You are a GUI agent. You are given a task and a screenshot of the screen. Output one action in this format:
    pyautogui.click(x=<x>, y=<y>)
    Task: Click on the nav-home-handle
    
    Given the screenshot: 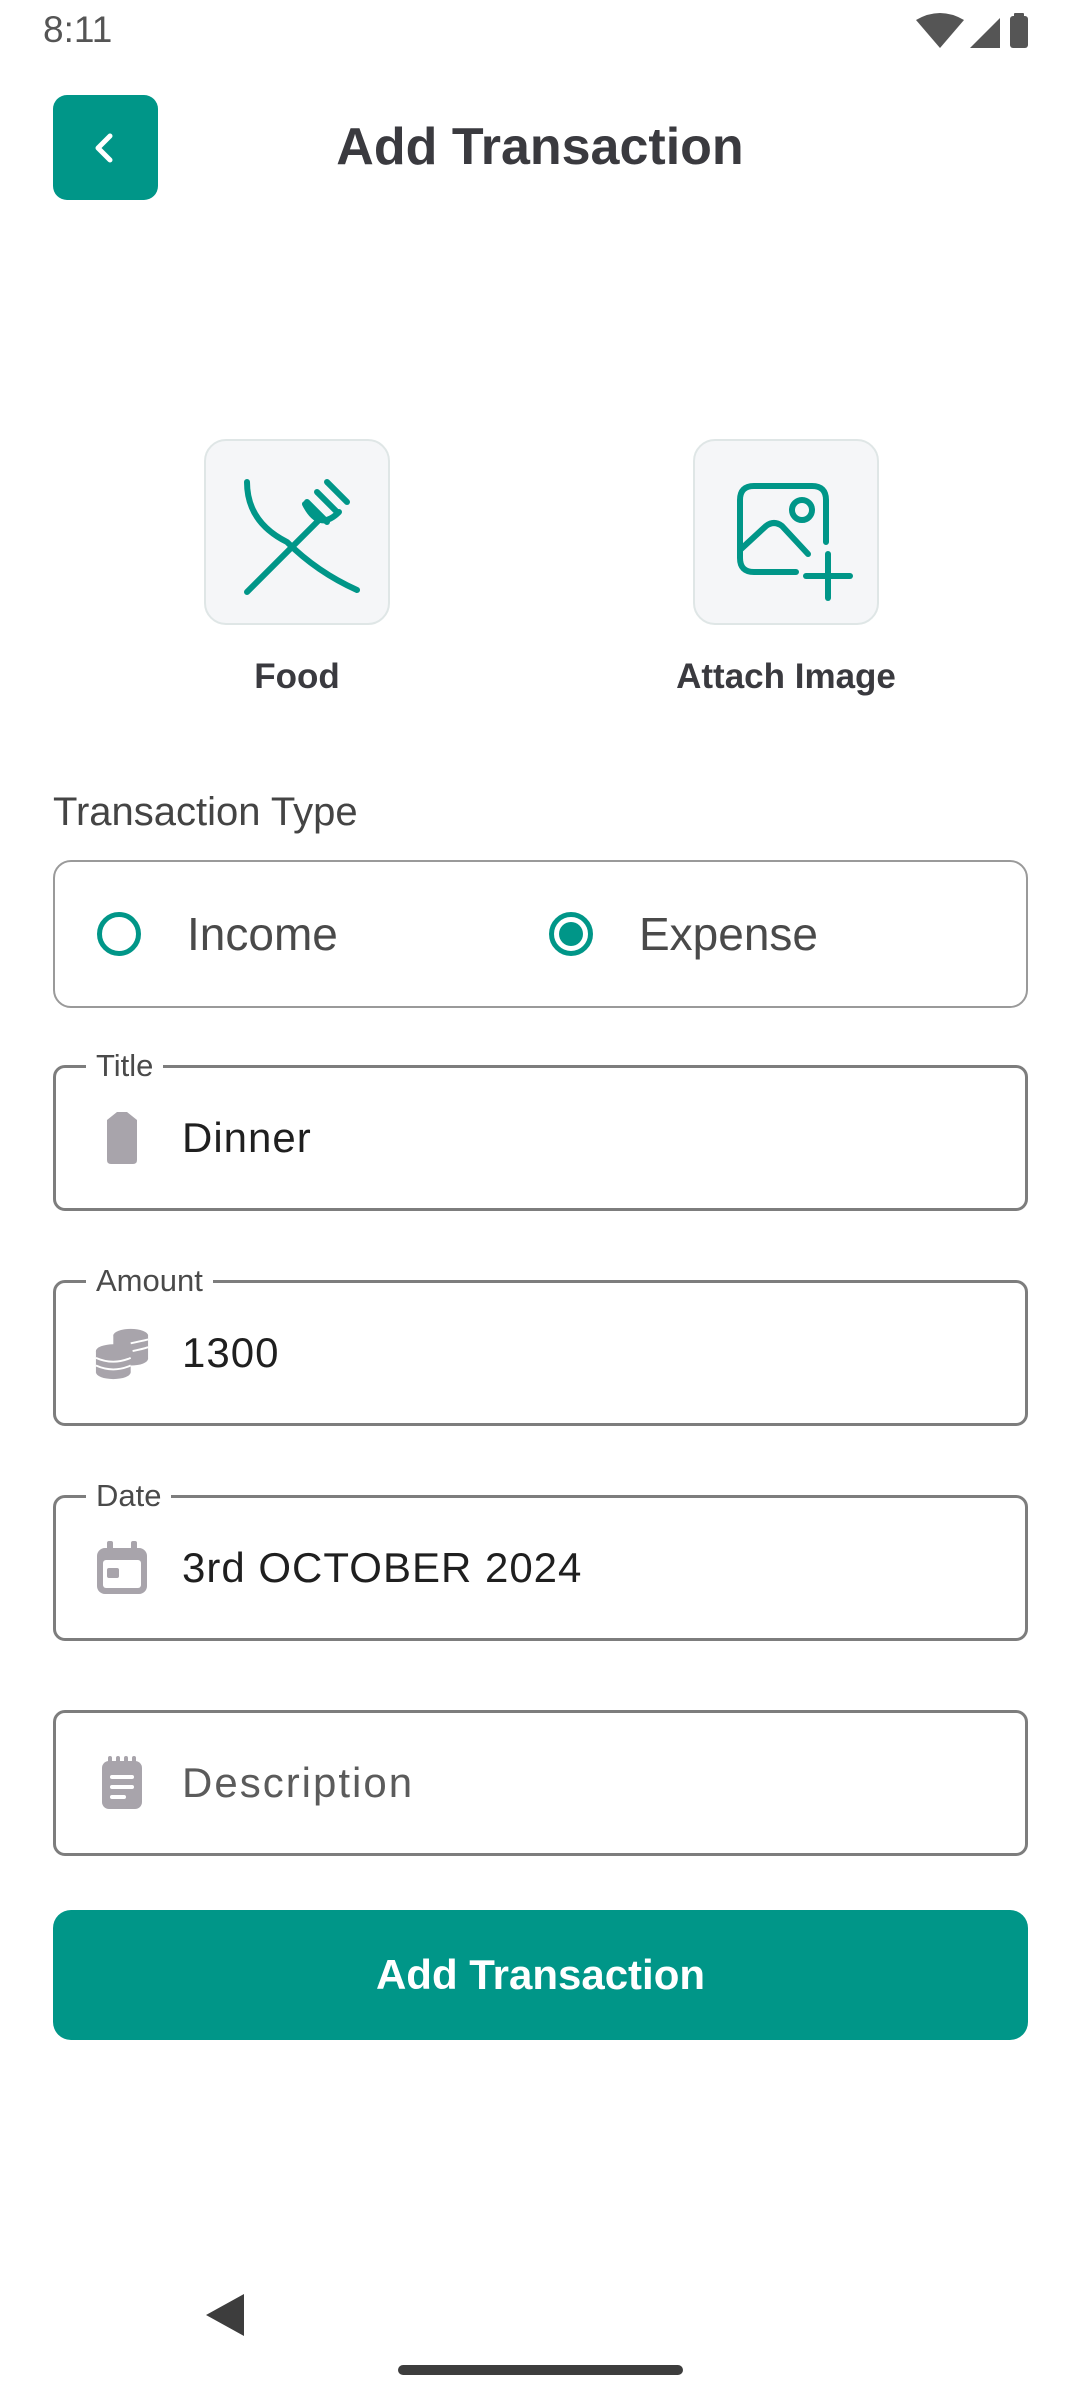 What is the action you would take?
    pyautogui.click(x=540, y=2370)
    